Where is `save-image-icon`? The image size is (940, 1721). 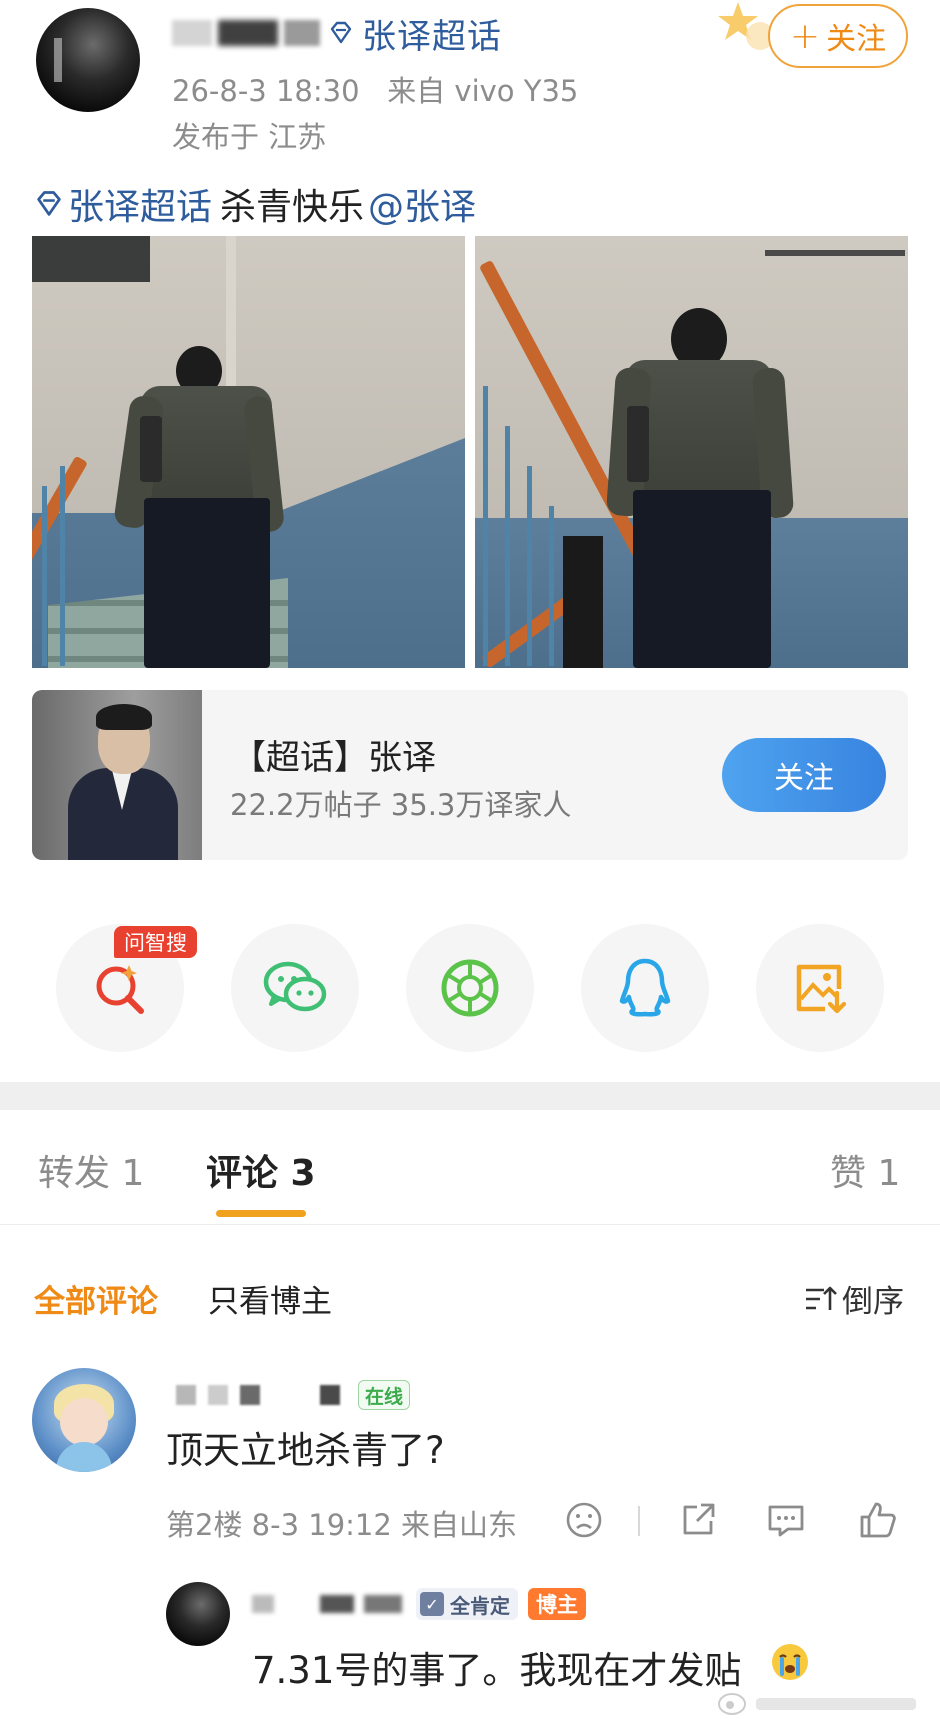 save-image-icon is located at coordinates (821, 989).